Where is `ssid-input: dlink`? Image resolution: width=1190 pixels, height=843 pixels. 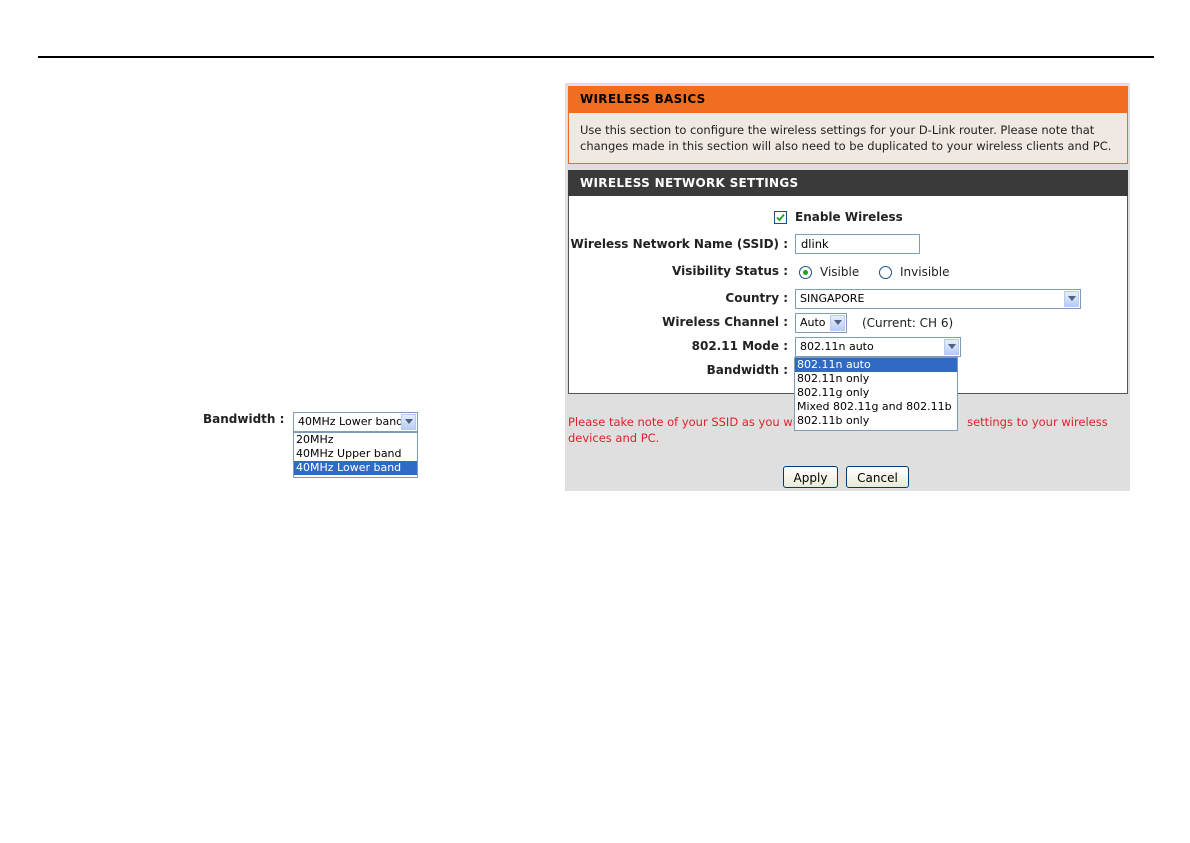 ssid-input: dlink is located at coordinates (857, 244).